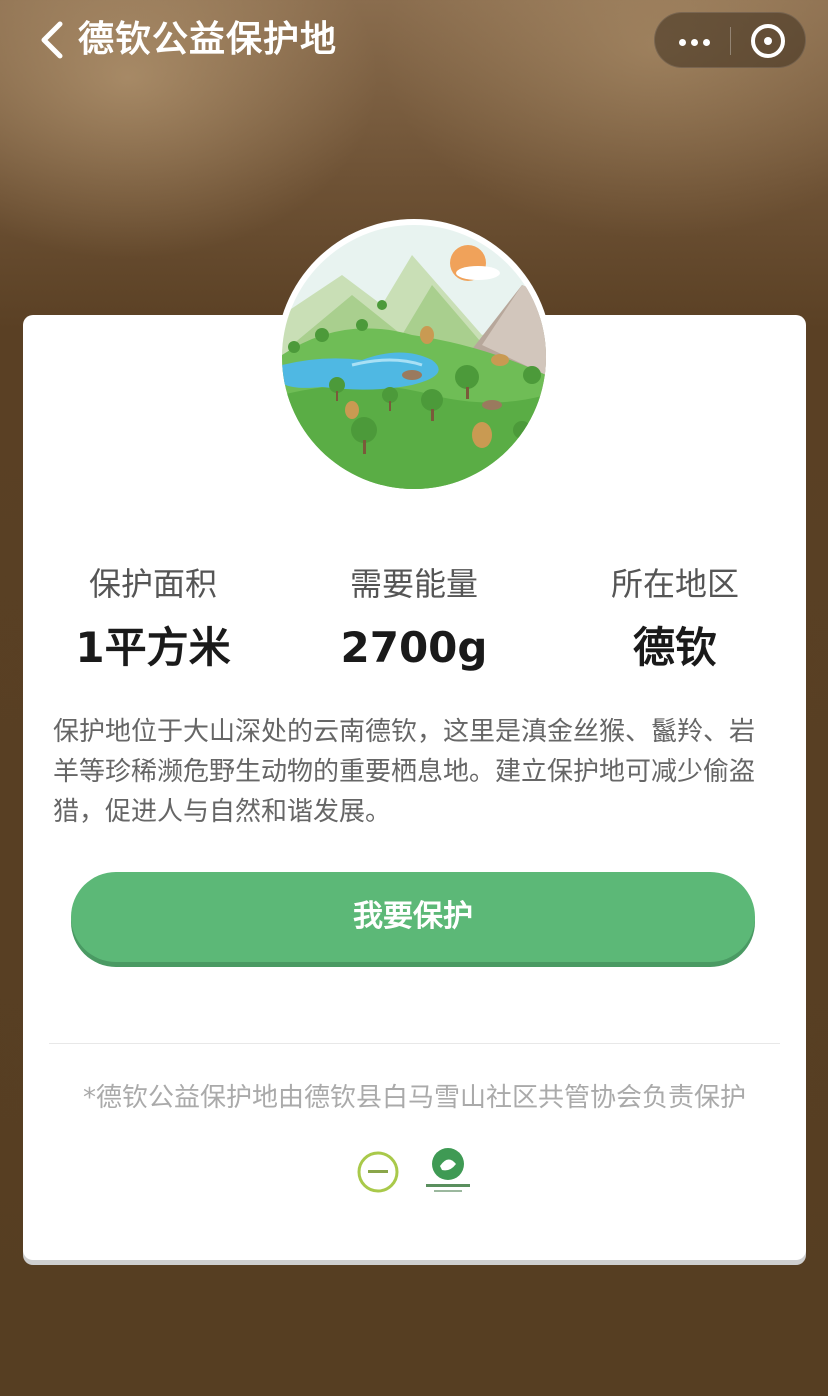  What do you see at coordinates (675, 619) in the screenshot?
I see `stat-region: 所在地区 德钦` at bounding box center [675, 619].